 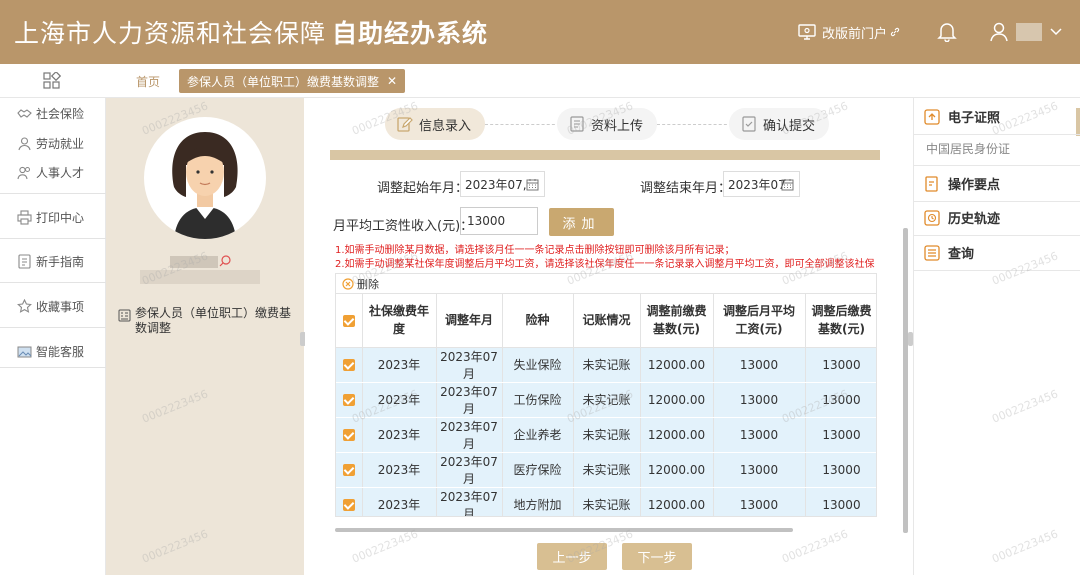 What do you see at coordinates (50, 306) in the screenshot?
I see `nav-item-favorites: 收藏事项` at bounding box center [50, 306].